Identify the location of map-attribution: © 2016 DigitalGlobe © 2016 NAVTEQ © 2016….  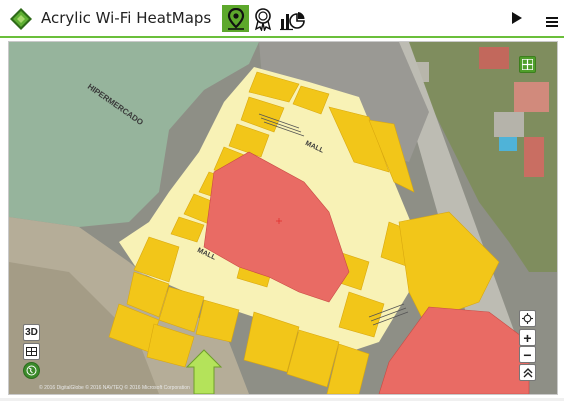
(114, 388).